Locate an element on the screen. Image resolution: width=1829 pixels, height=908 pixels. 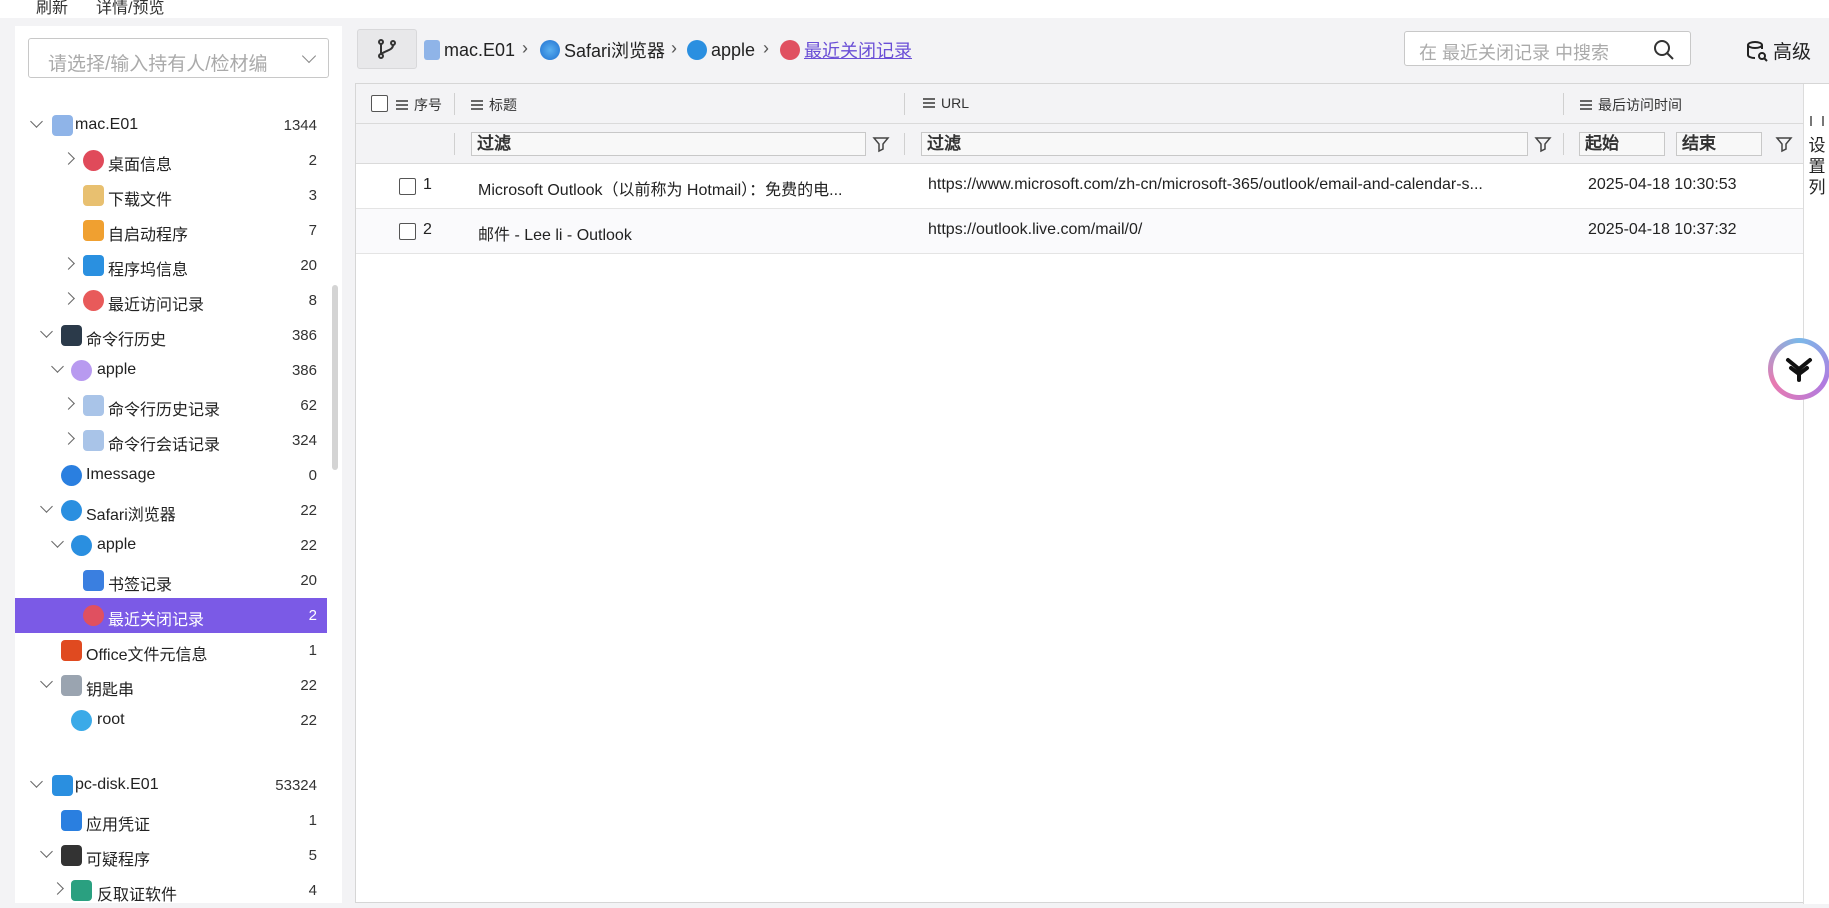
breadcrumb-item-recently-closed: 最近关闭记录 is located at coordinates (846, 50).